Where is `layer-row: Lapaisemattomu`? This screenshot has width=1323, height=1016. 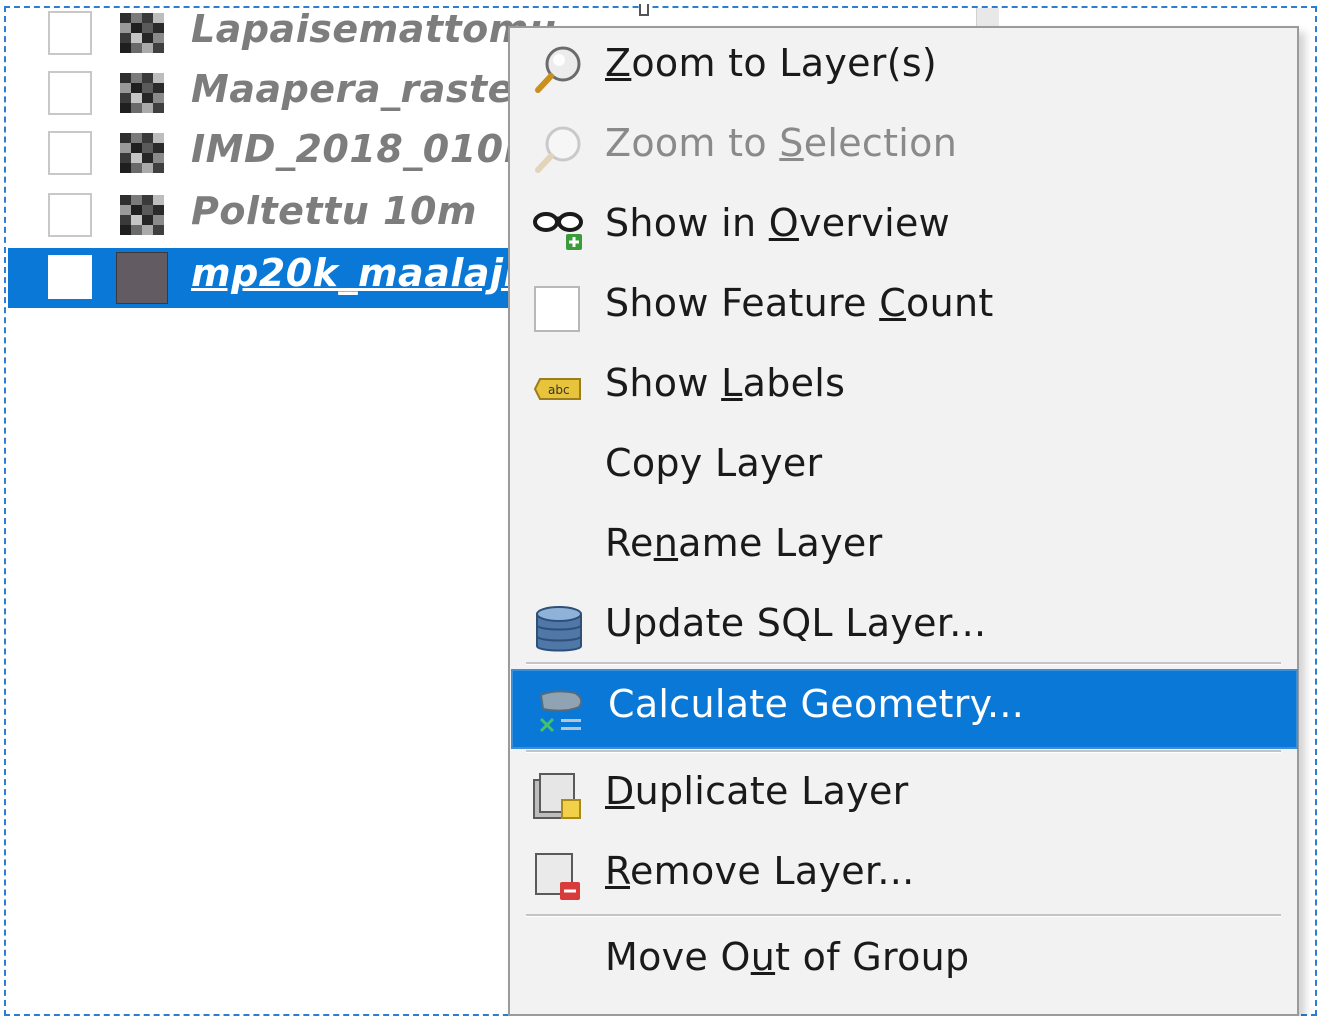
layer-row: Lapaisemattomu is located at coordinates (282, 34).